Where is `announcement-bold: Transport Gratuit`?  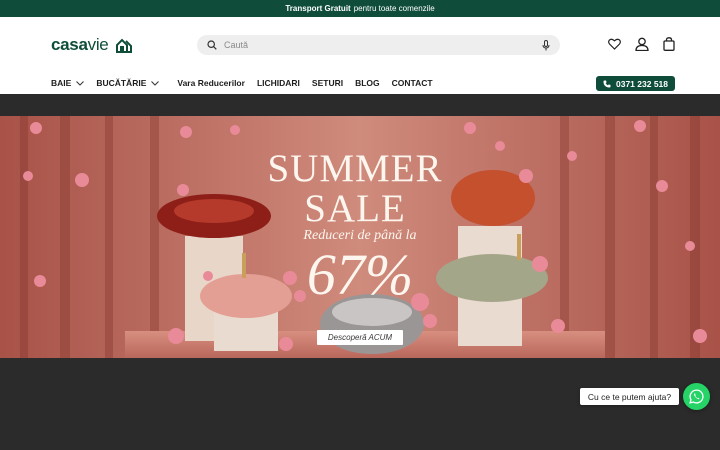
announcement-bold: Transport Gratuit is located at coordinates (318, 8).